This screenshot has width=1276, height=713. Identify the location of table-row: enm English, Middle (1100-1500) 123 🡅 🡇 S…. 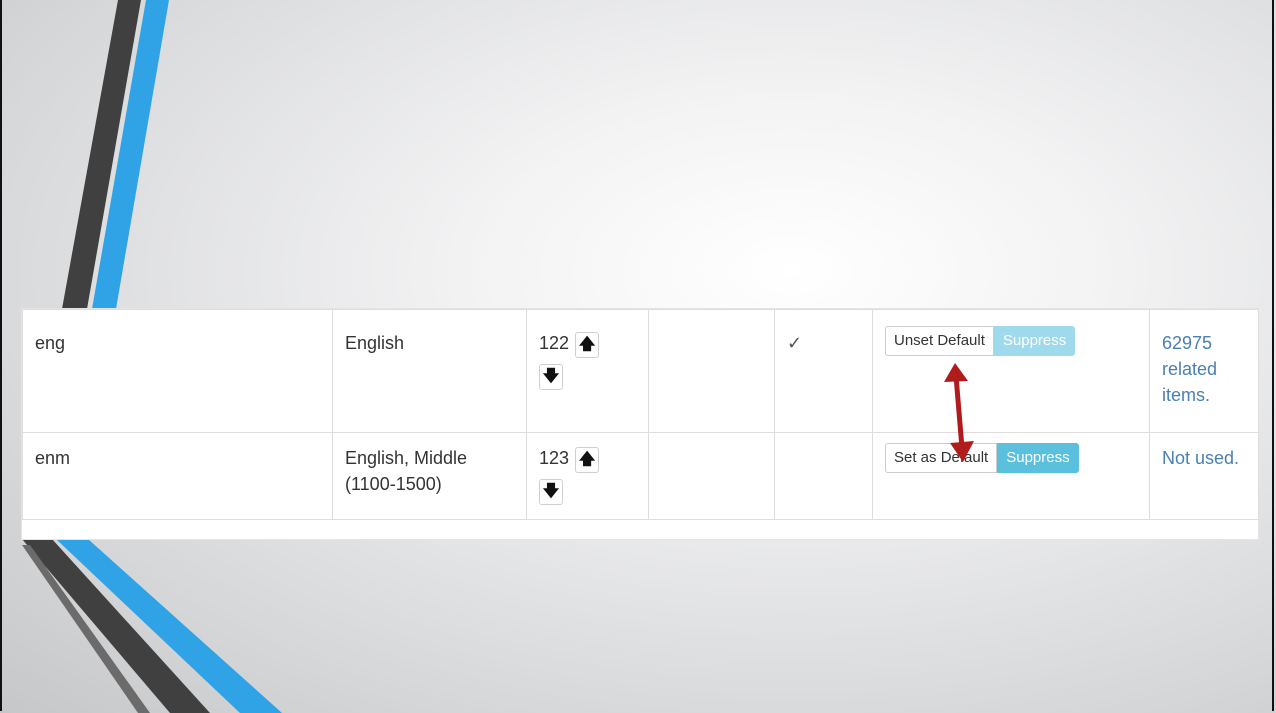
(640, 476).